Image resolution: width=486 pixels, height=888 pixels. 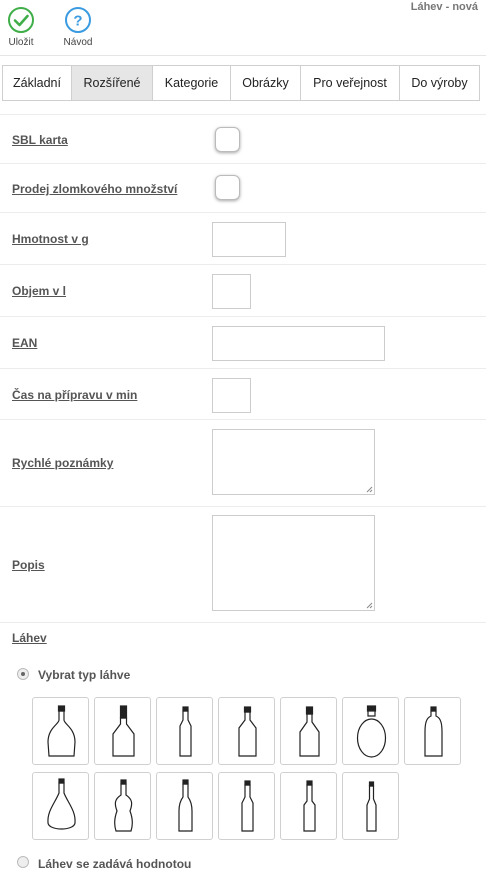 I want to click on help-icon: ?, so click(x=78, y=20).